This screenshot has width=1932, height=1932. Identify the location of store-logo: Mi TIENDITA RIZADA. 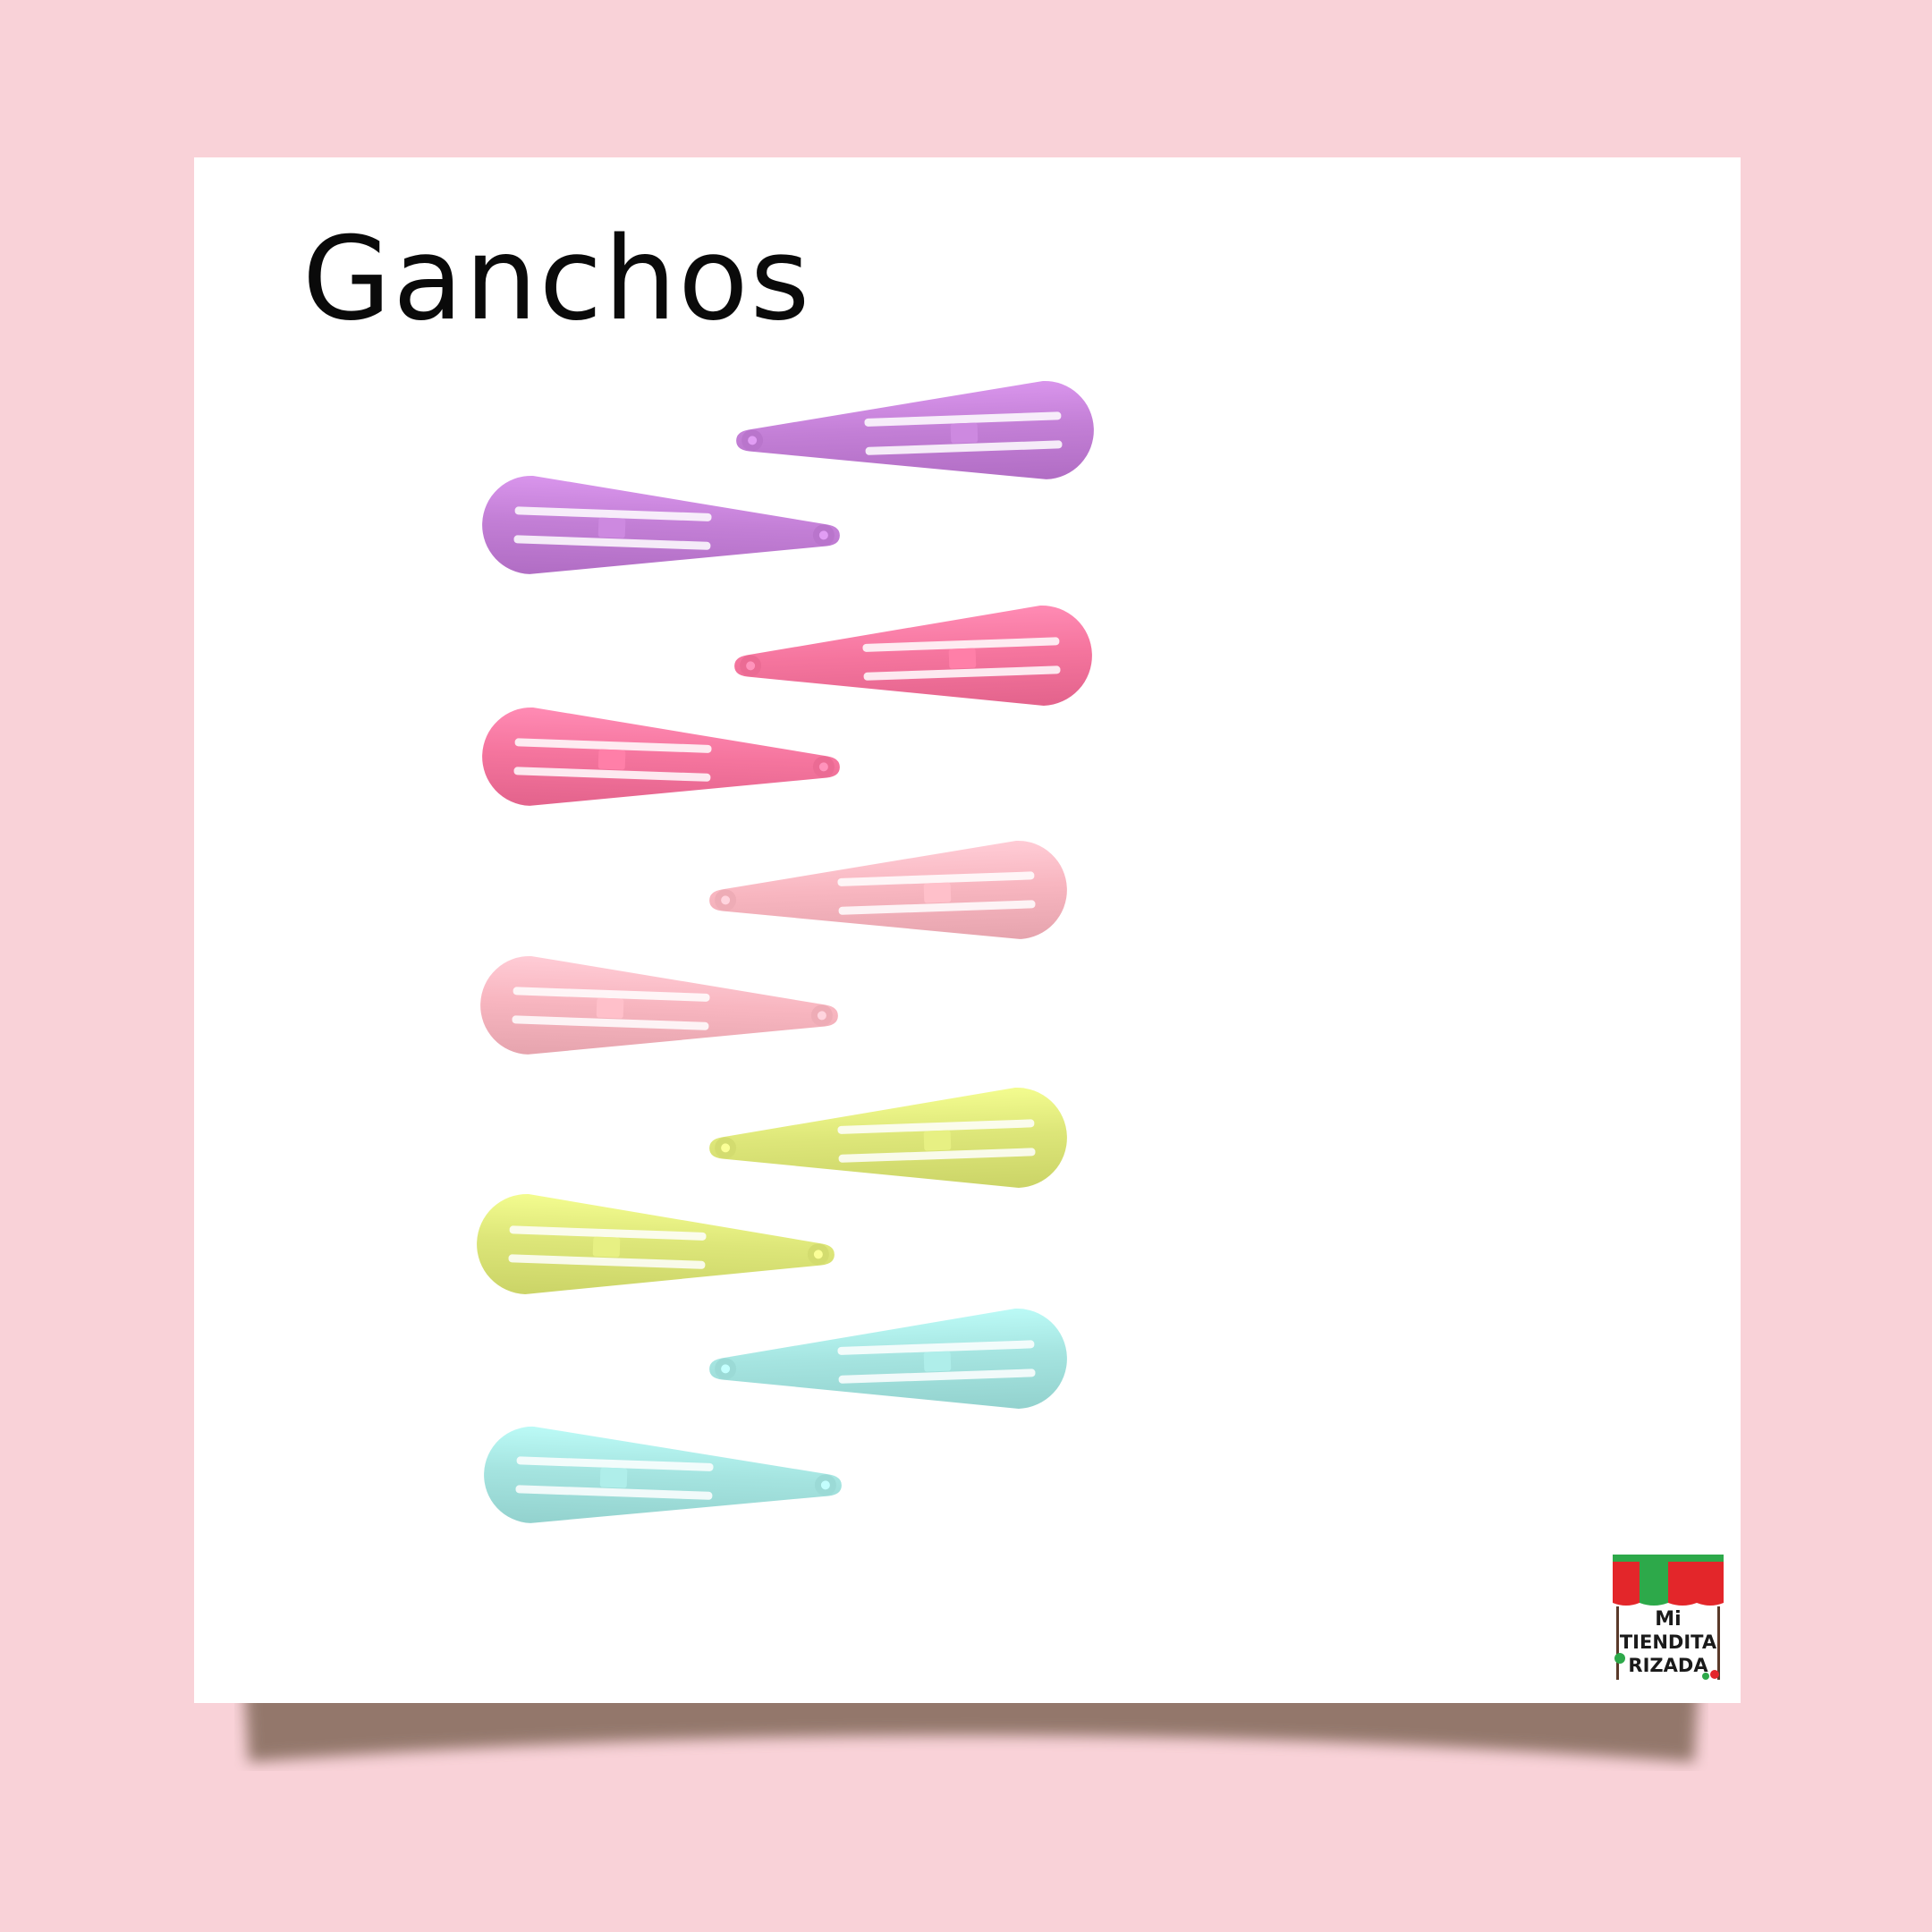
(1668, 1617).